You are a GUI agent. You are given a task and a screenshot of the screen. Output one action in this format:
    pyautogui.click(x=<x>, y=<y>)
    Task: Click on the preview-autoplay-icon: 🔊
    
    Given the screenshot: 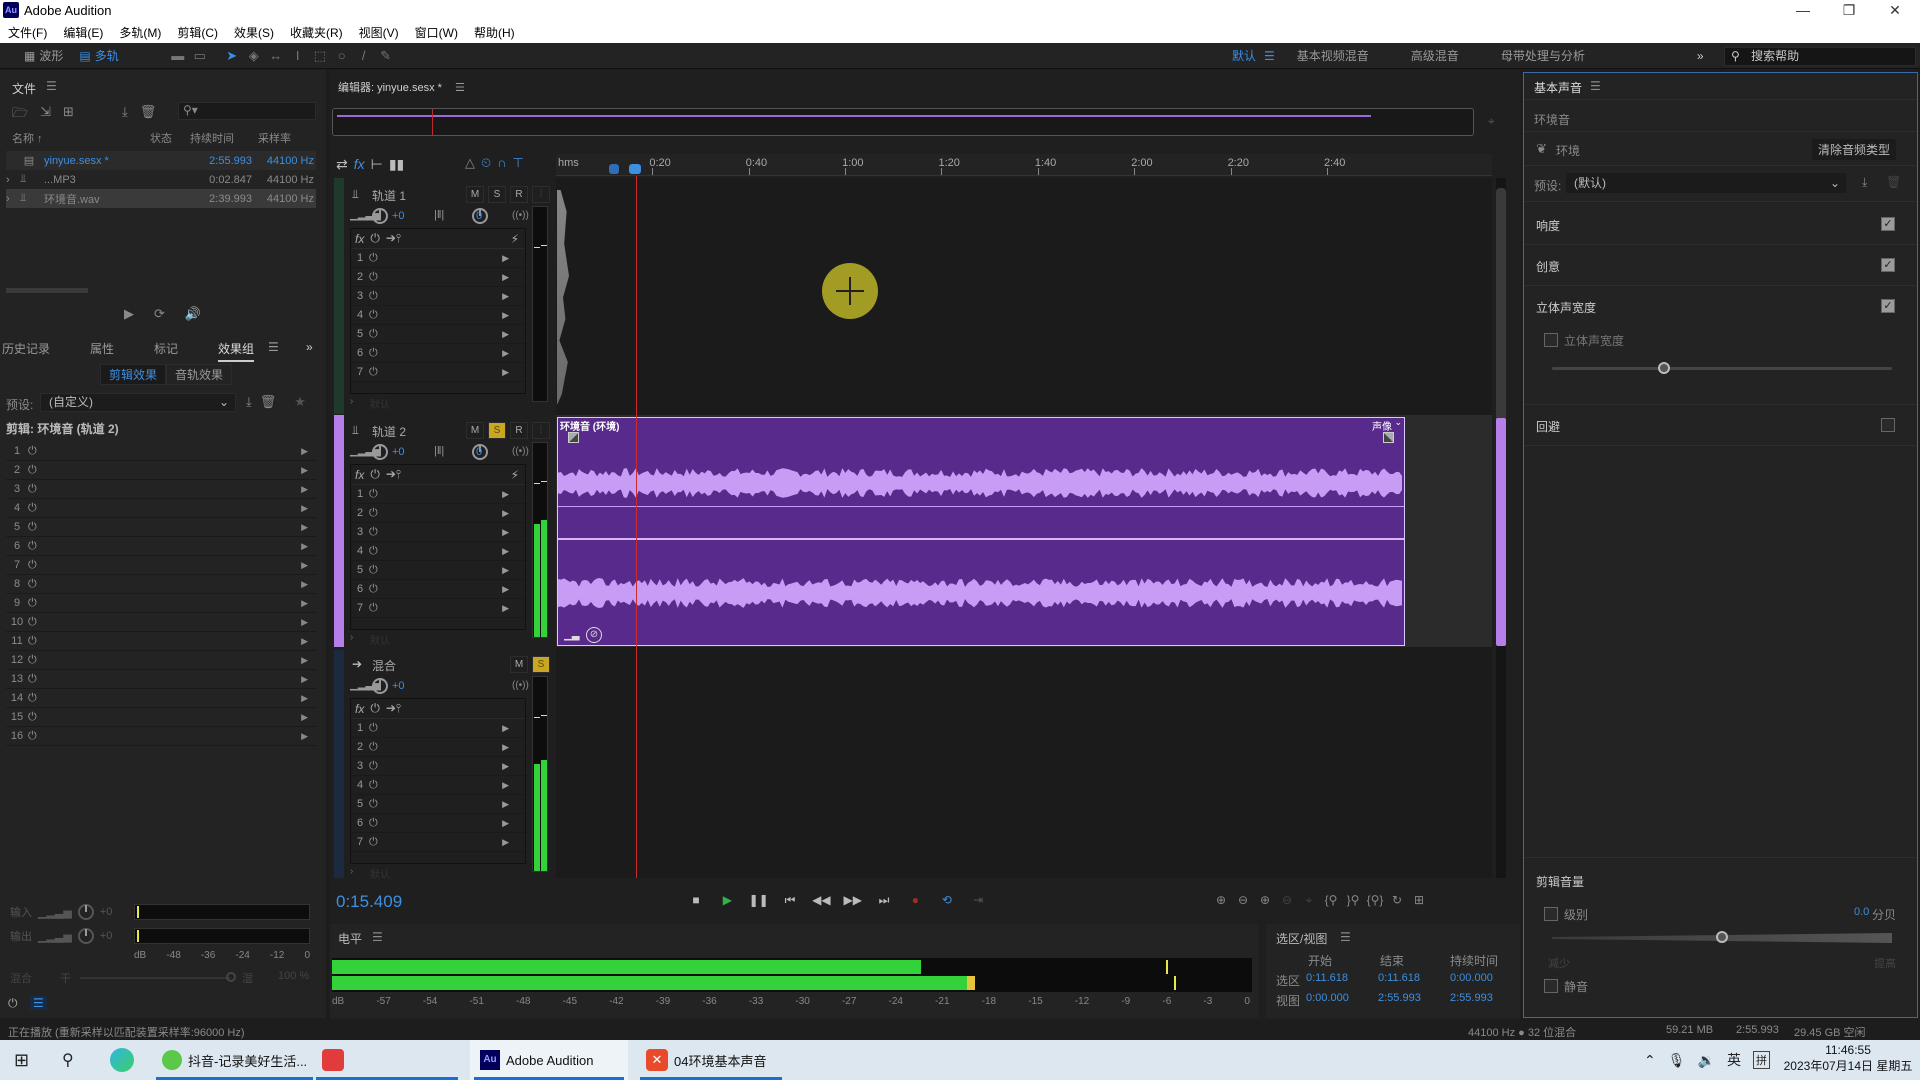 What is the action you would take?
    pyautogui.click(x=193, y=314)
    